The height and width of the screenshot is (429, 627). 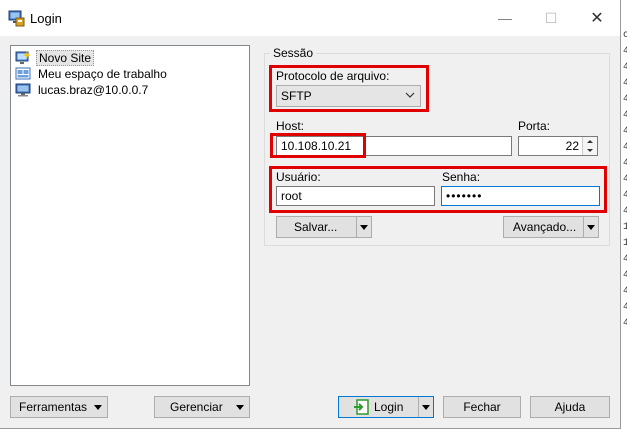 I want to click on close-button: ✕, so click(x=597, y=18).